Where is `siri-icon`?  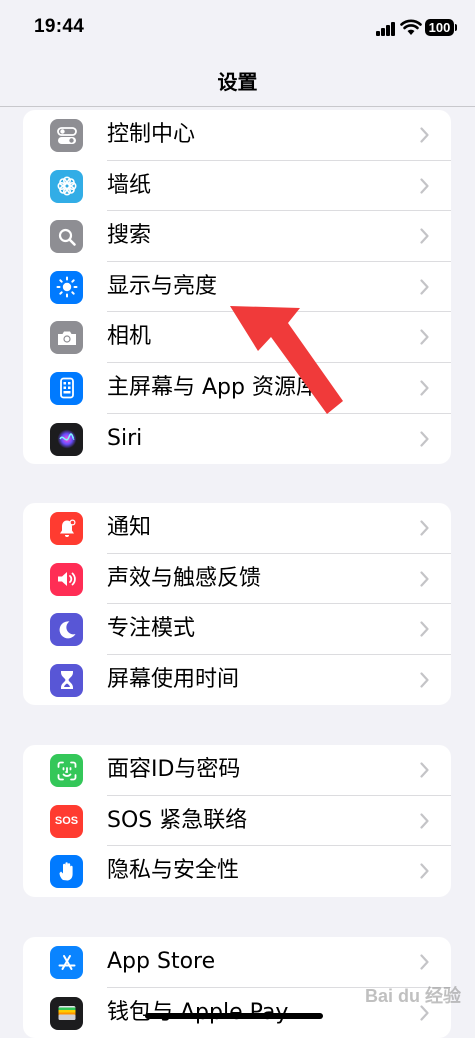
siri-icon is located at coordinates (66, 439).